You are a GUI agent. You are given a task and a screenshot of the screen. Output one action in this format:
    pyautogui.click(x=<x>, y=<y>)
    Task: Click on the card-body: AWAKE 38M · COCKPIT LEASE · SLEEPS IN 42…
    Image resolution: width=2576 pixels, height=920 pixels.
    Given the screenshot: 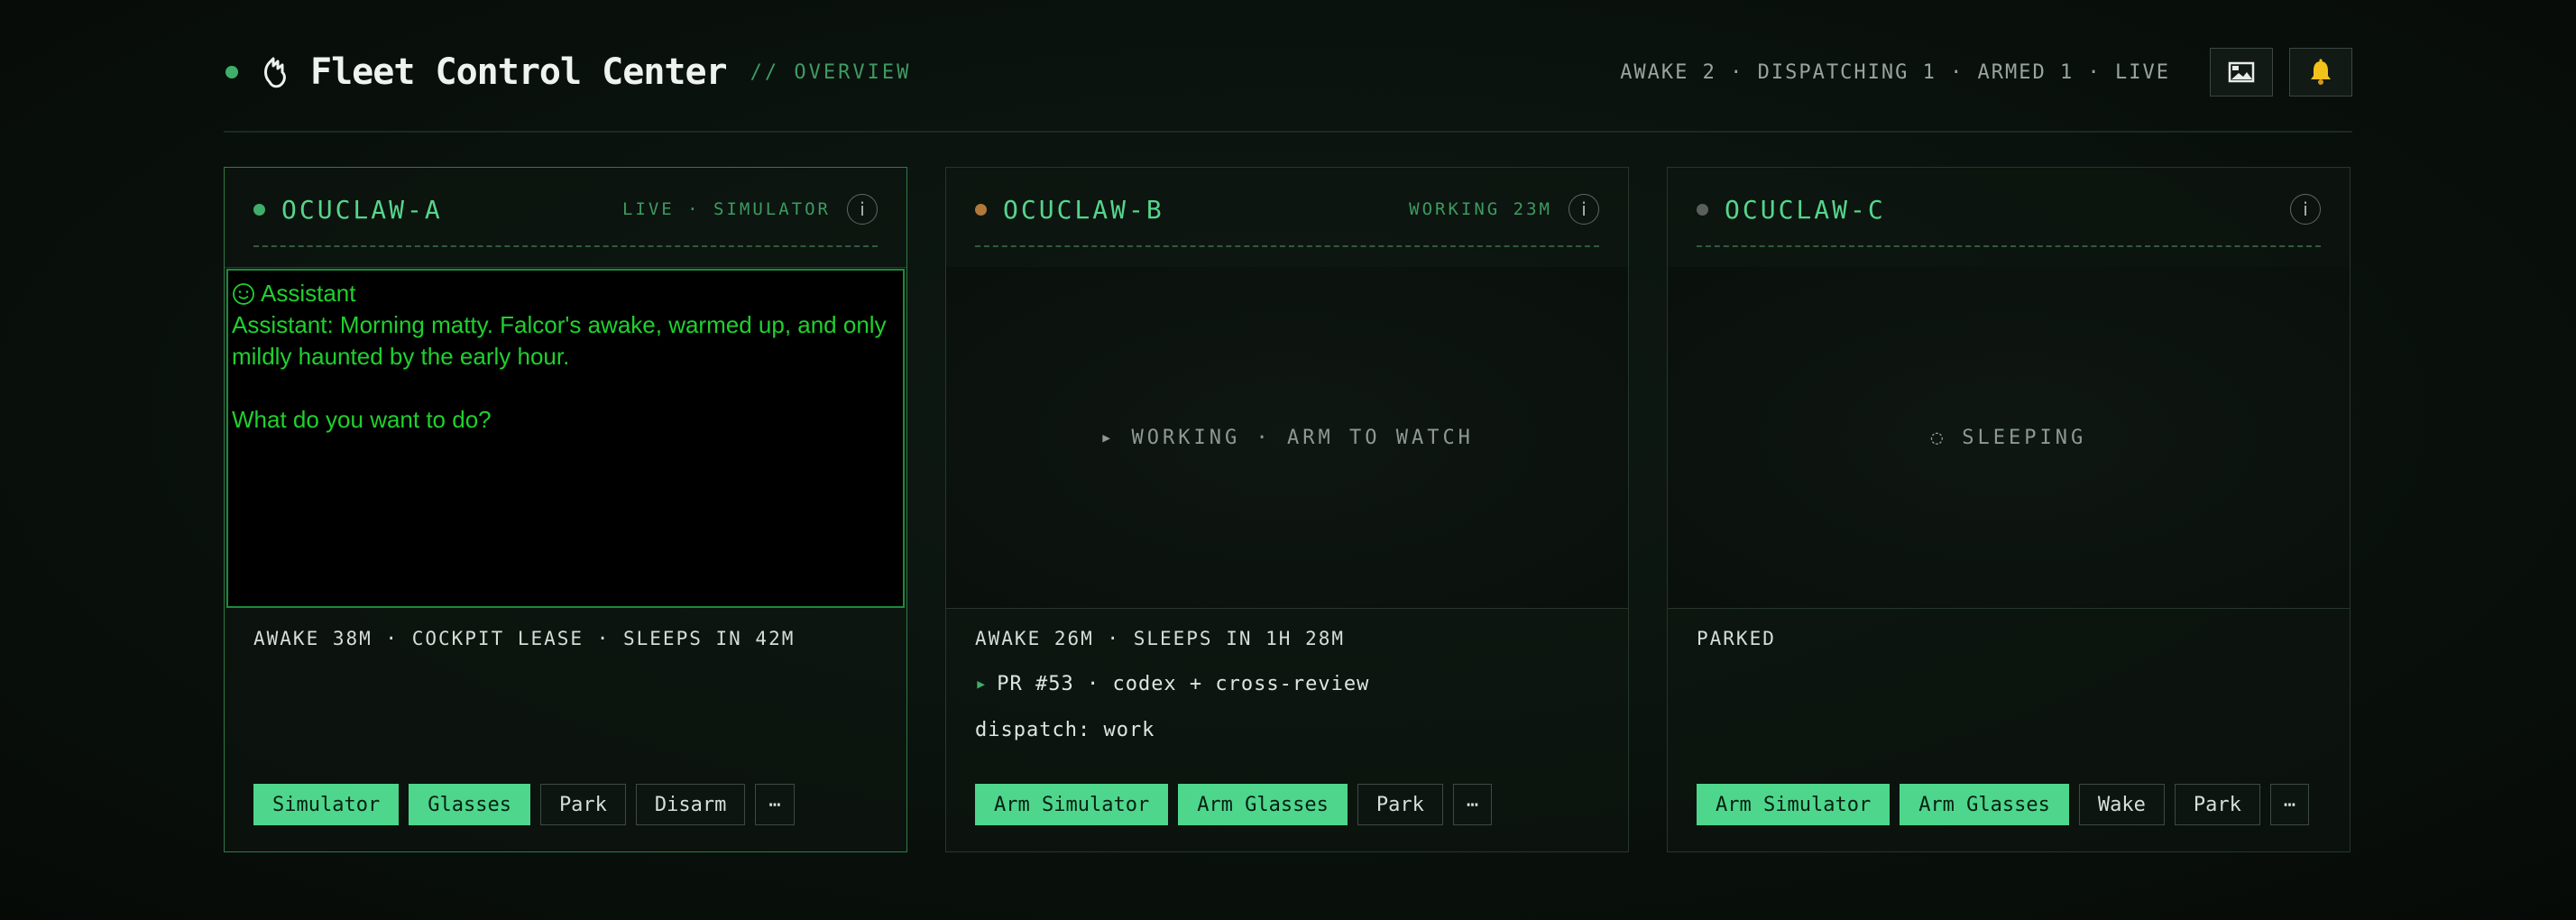 What is the action you would take?
    pyautogui.click(x=565, y=638)
    